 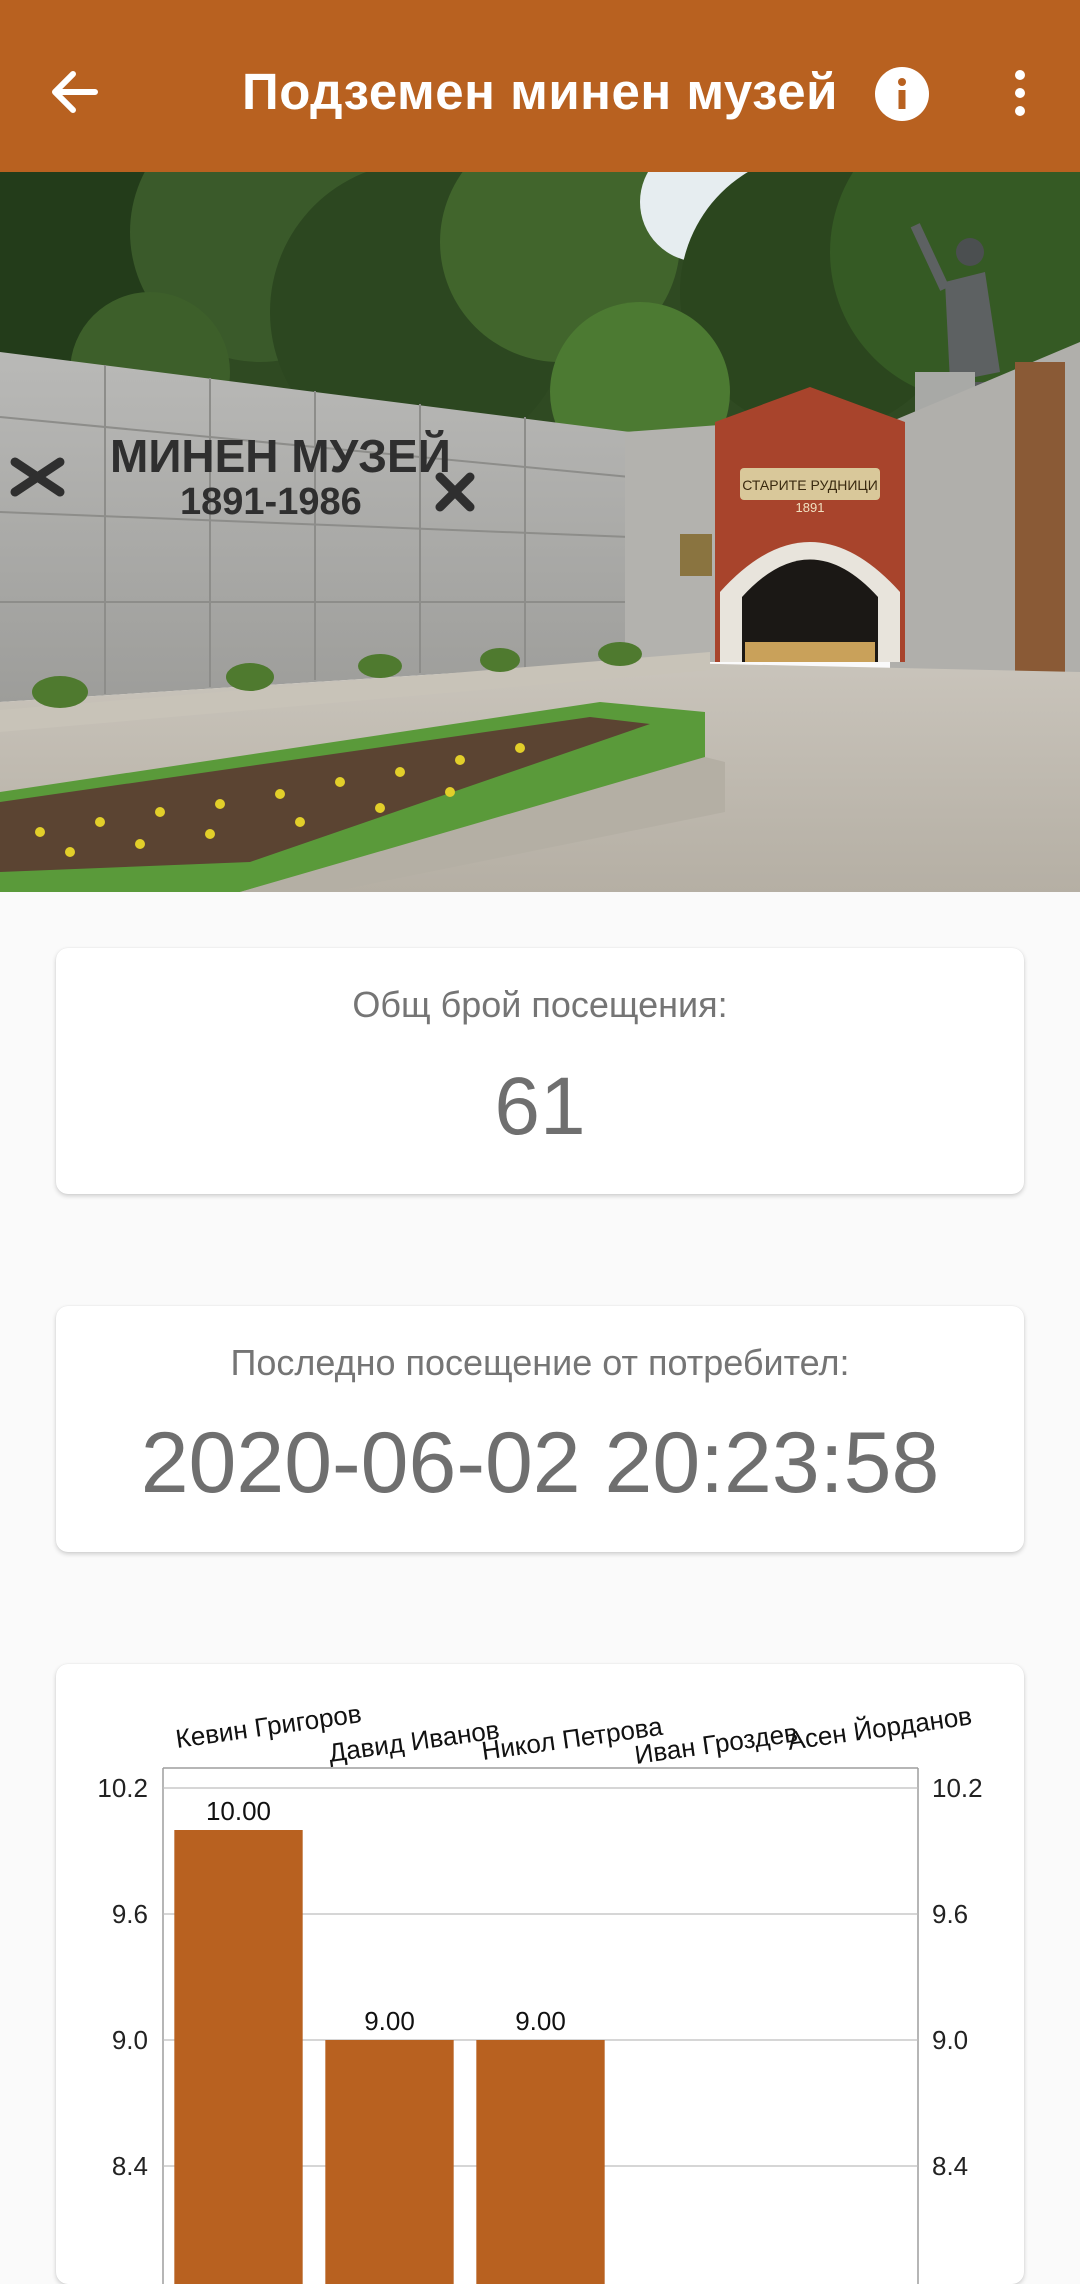 What do you see at coordinates (130, 1914) in the screenshot?
I see `y-tick-label-left: 9.6` at bounding box center [130, 1914].